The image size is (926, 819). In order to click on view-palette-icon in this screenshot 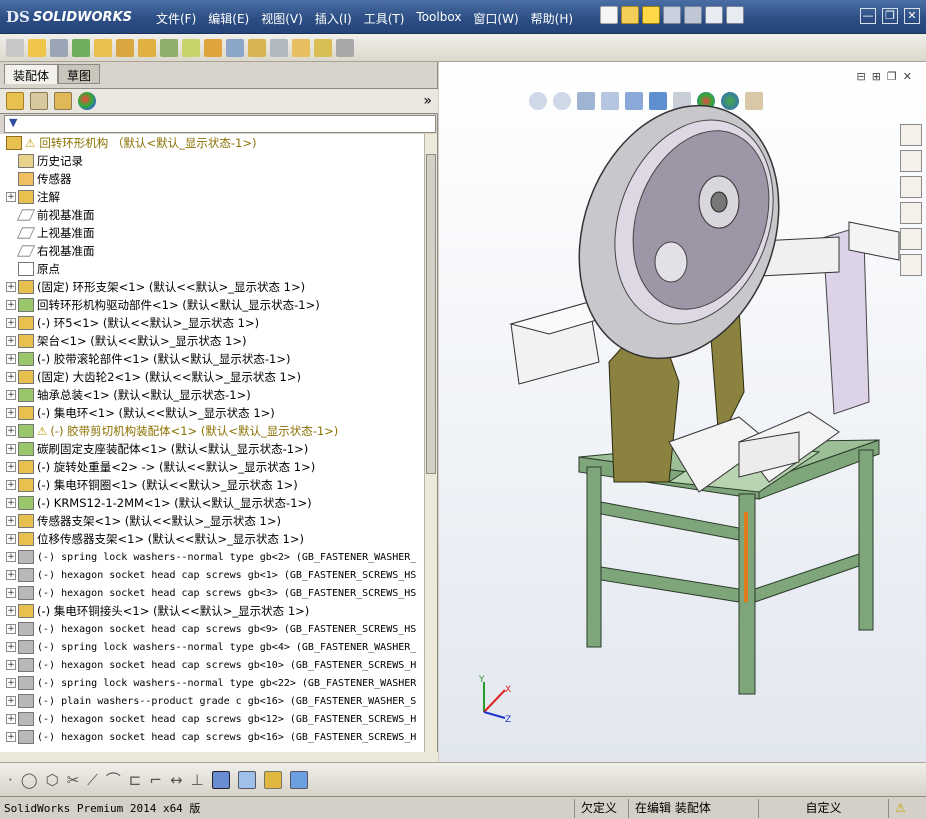, I will do `click(911, 213)`.